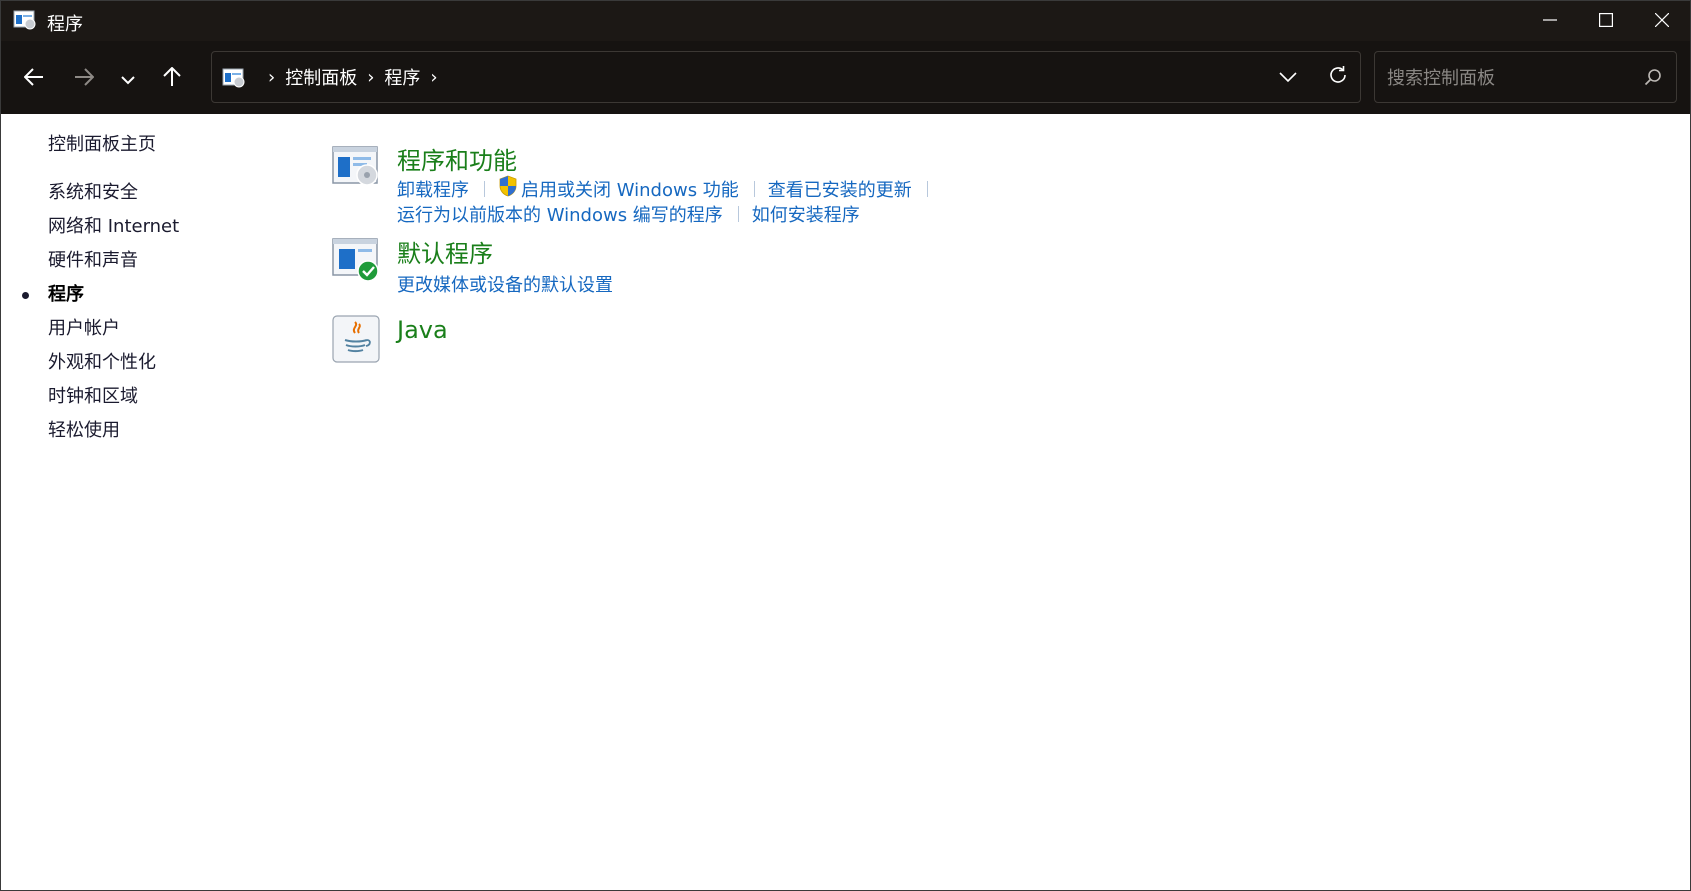 The image size is (1691, 891). I want to click on address-toolbar: › 控制面板 › 程序 ›, so click(845, 77).